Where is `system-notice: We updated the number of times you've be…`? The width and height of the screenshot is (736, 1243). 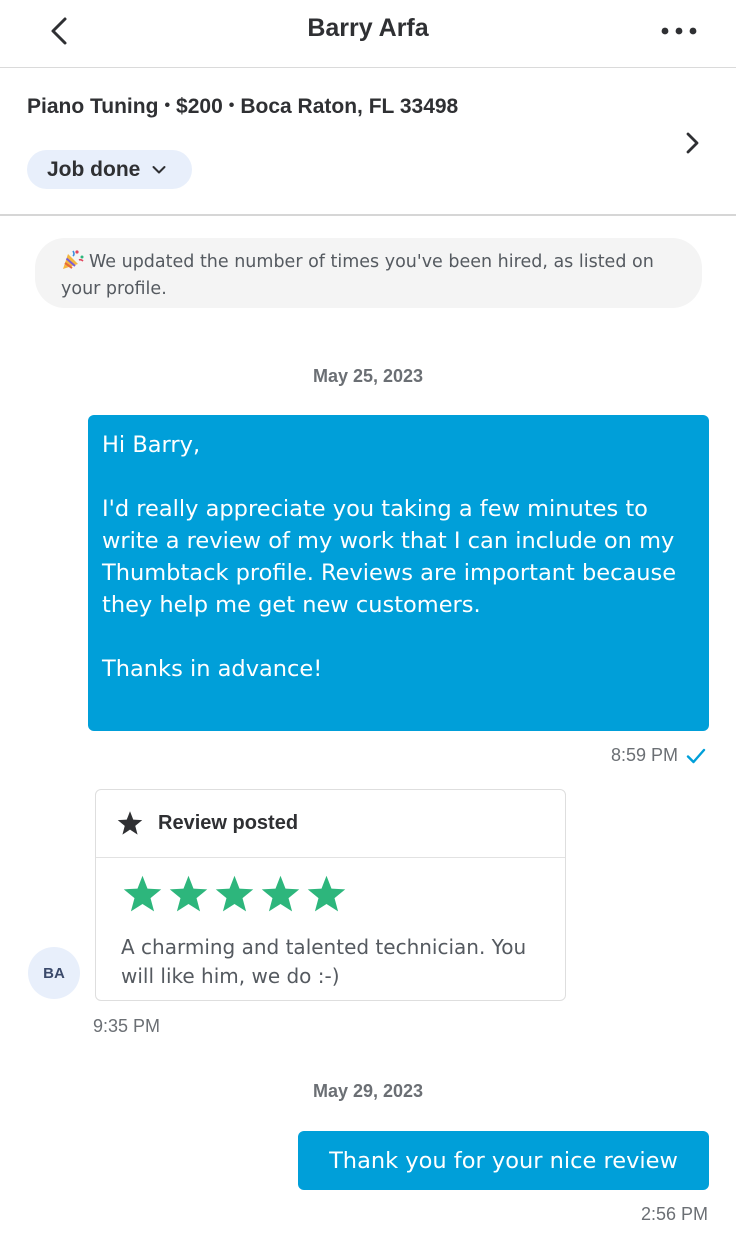
system-notice: We updated the number of times you've be… is located at coordinates (368, 273).